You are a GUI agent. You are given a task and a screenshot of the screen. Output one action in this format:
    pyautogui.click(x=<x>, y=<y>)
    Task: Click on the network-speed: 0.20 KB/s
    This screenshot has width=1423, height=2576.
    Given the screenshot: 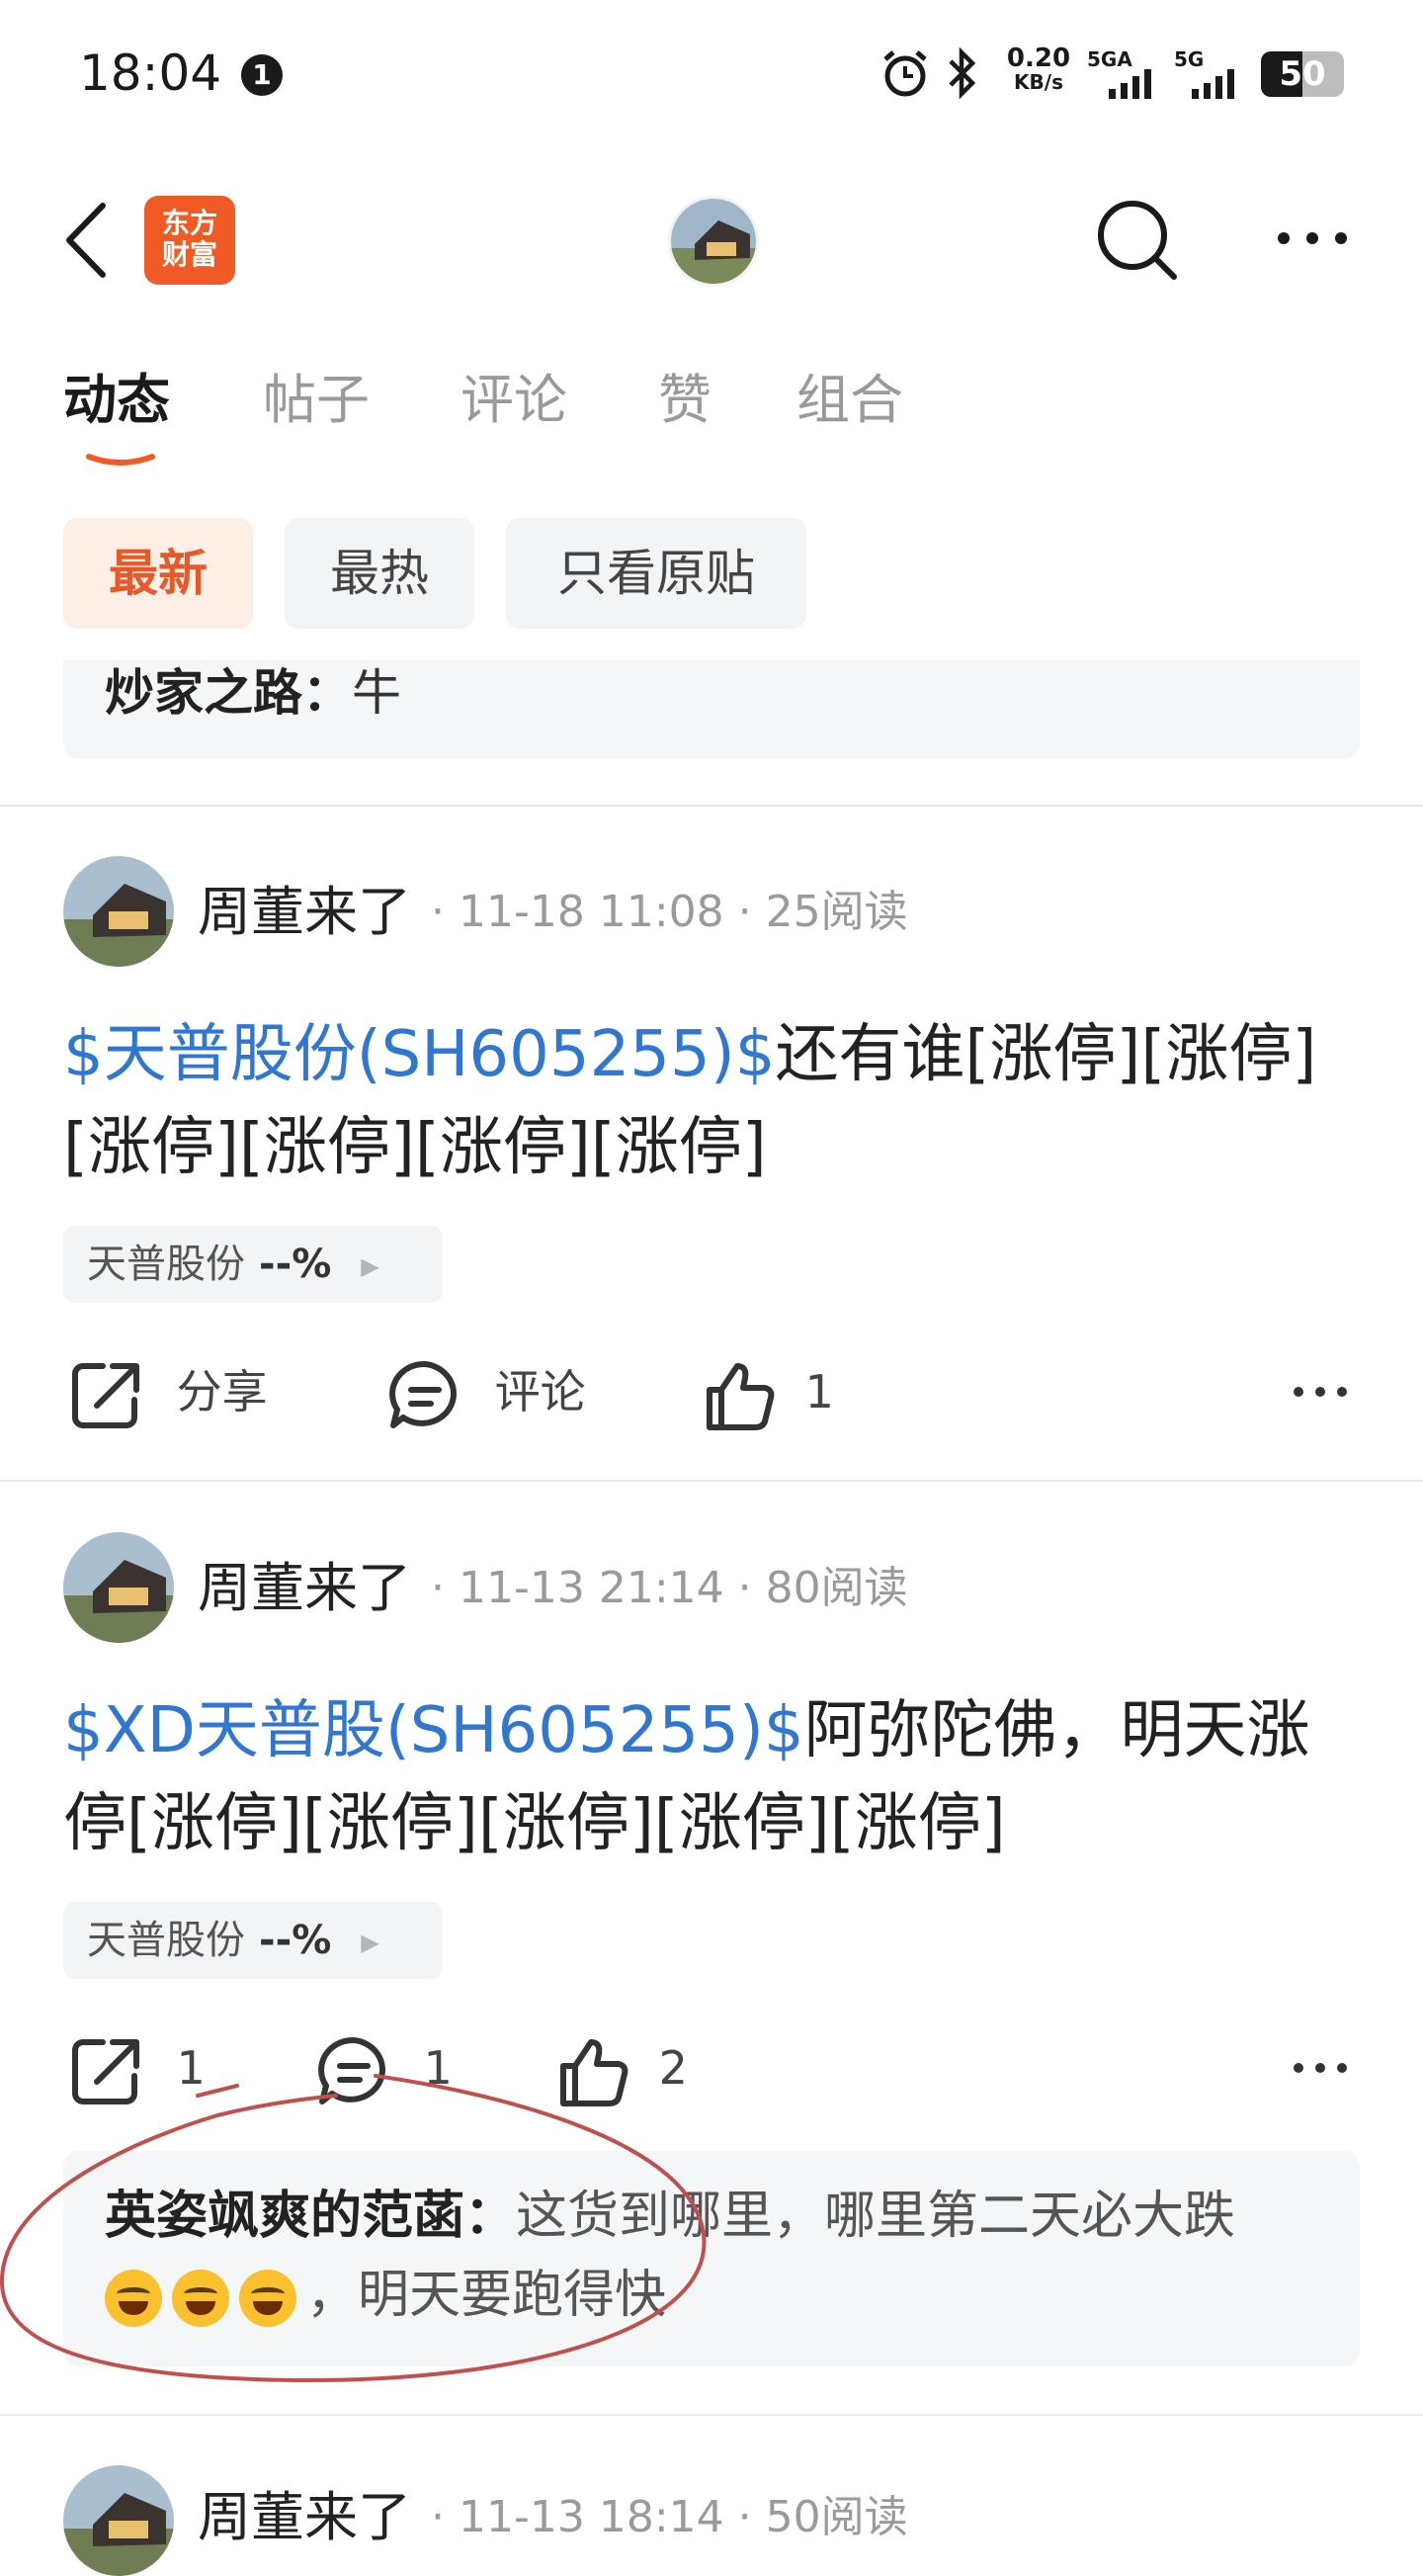 What is the action you would take?
    pyautogui.click(x=1038, y=68)
    